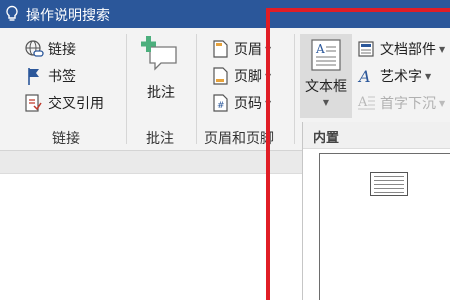  Describe the element at coordinates (33, 103) in the screenshot. I see `cross-reference-icon` at that location.